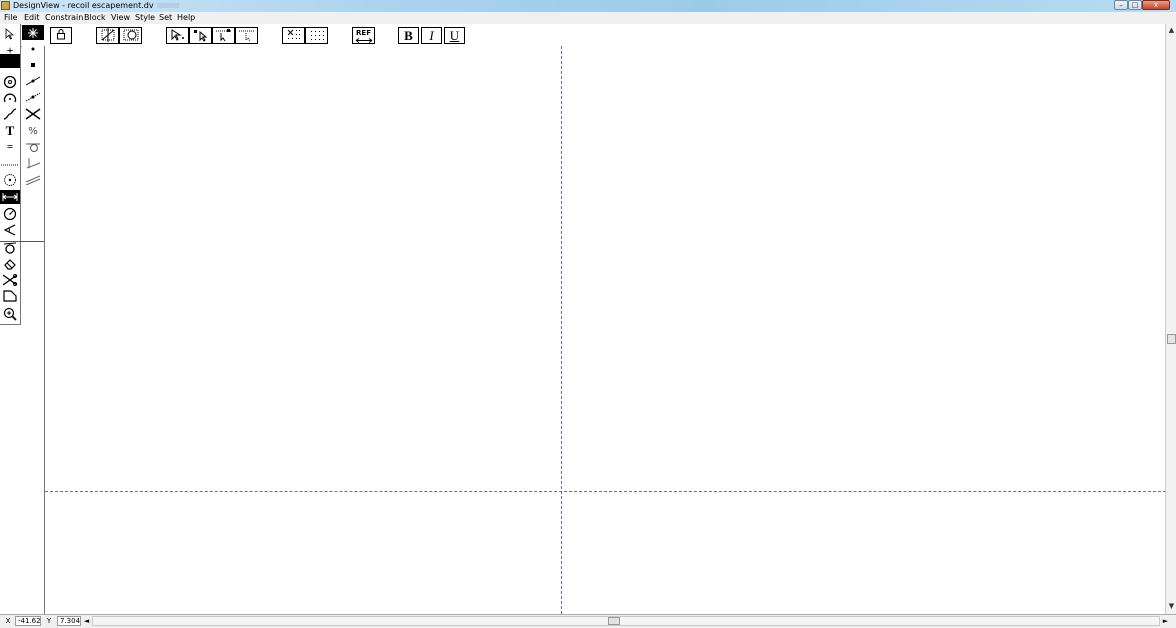  Describe the element at coordinates (167, 5) in the screenshot. I see `redacted-text` at that location.